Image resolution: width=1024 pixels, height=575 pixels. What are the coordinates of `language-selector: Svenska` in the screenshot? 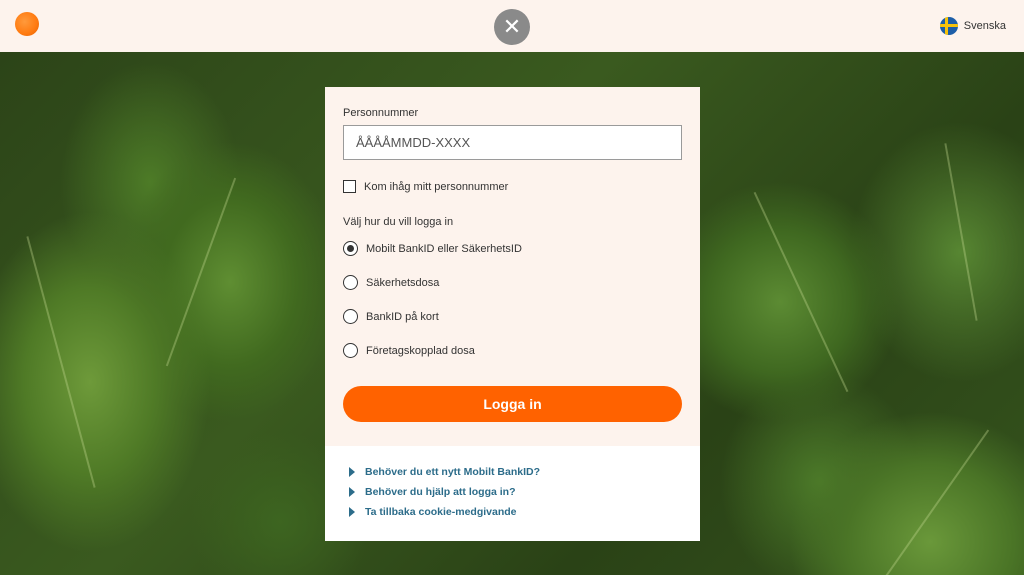 It's located at (972, 26).